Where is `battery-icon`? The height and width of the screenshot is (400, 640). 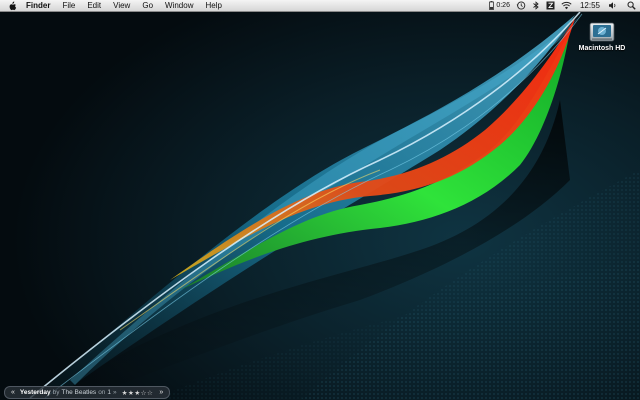
battery-icon is located at coordinates (492, 5).